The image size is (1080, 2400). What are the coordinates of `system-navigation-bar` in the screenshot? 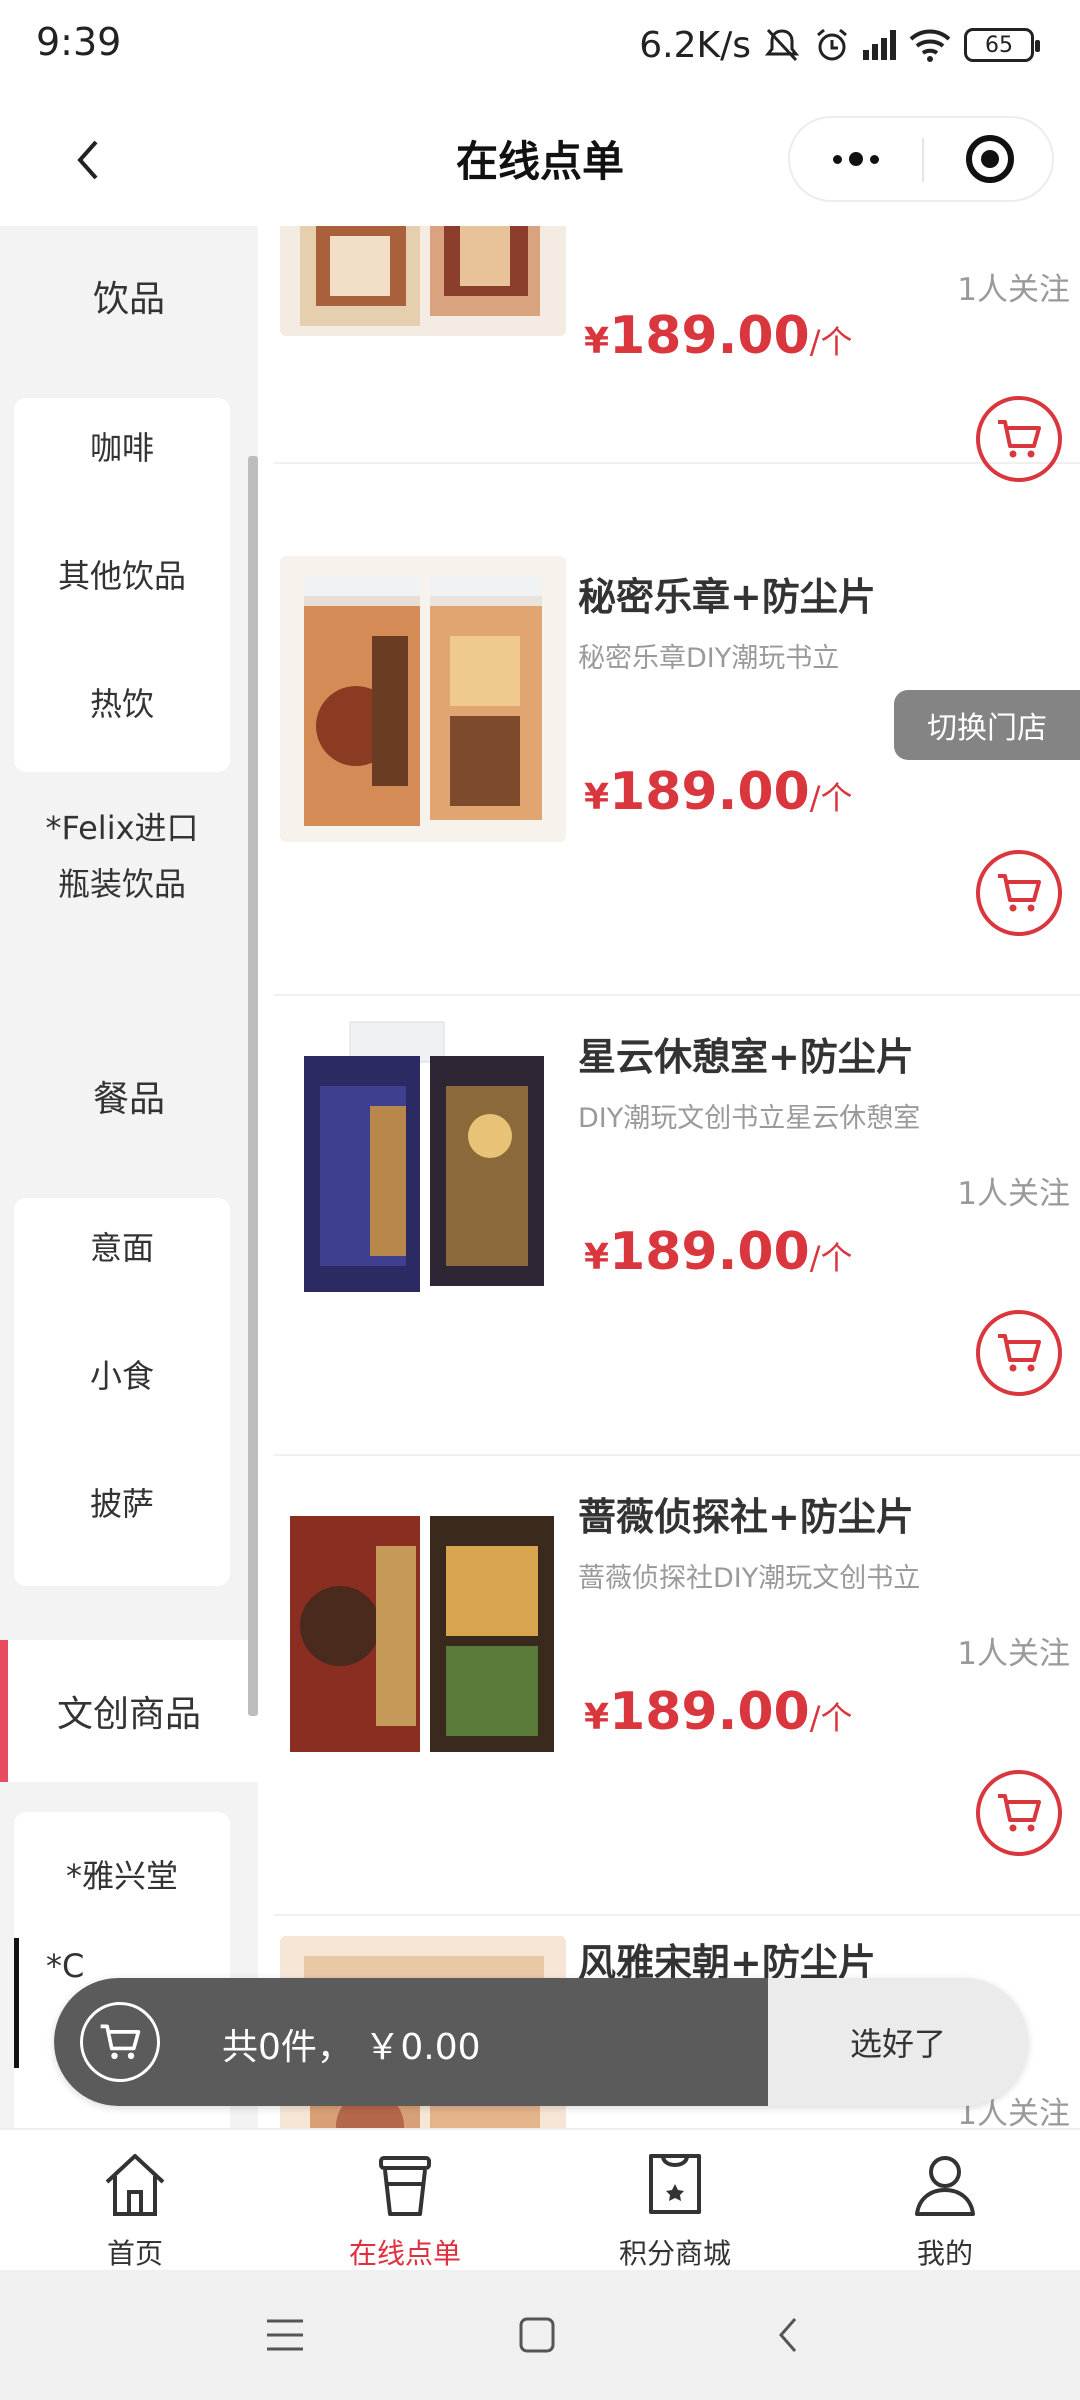 It's located at (540, 2335).